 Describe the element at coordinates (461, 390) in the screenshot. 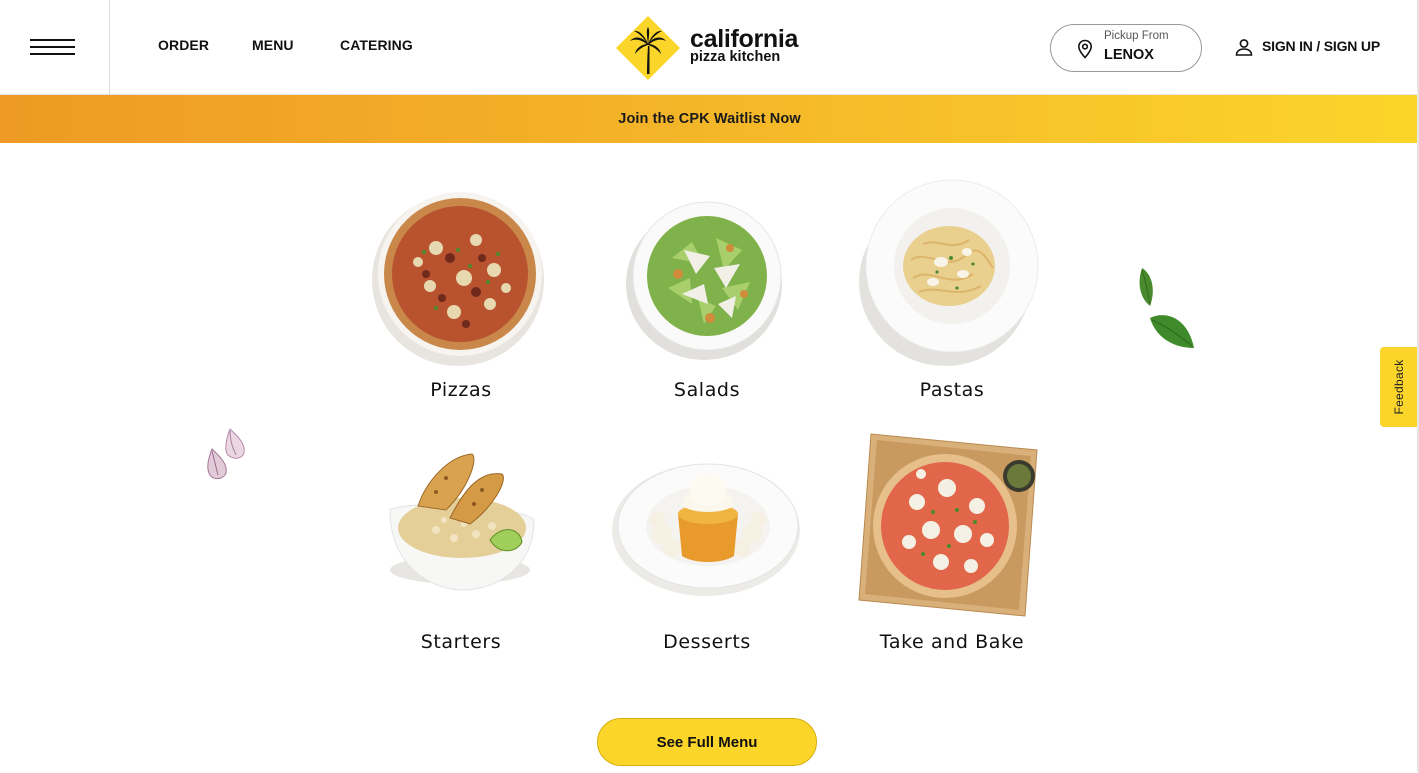

I see `category-label: Pizzas` at that location.